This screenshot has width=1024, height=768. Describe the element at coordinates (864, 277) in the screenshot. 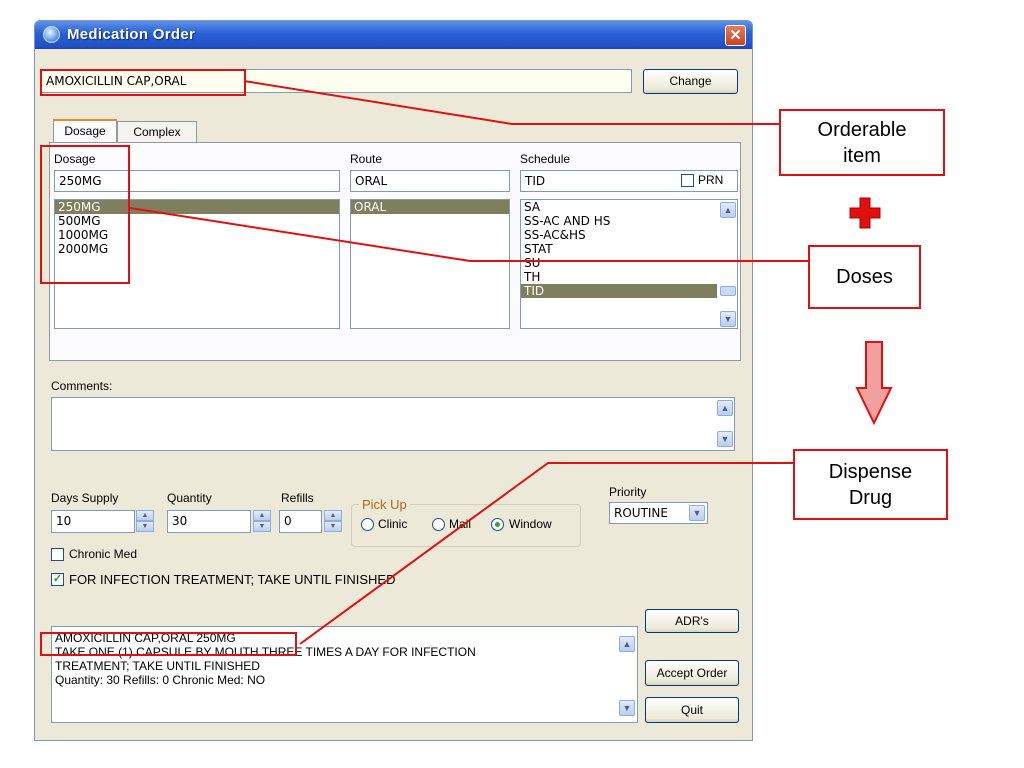

I see `callout-doses: Doses` at that location.